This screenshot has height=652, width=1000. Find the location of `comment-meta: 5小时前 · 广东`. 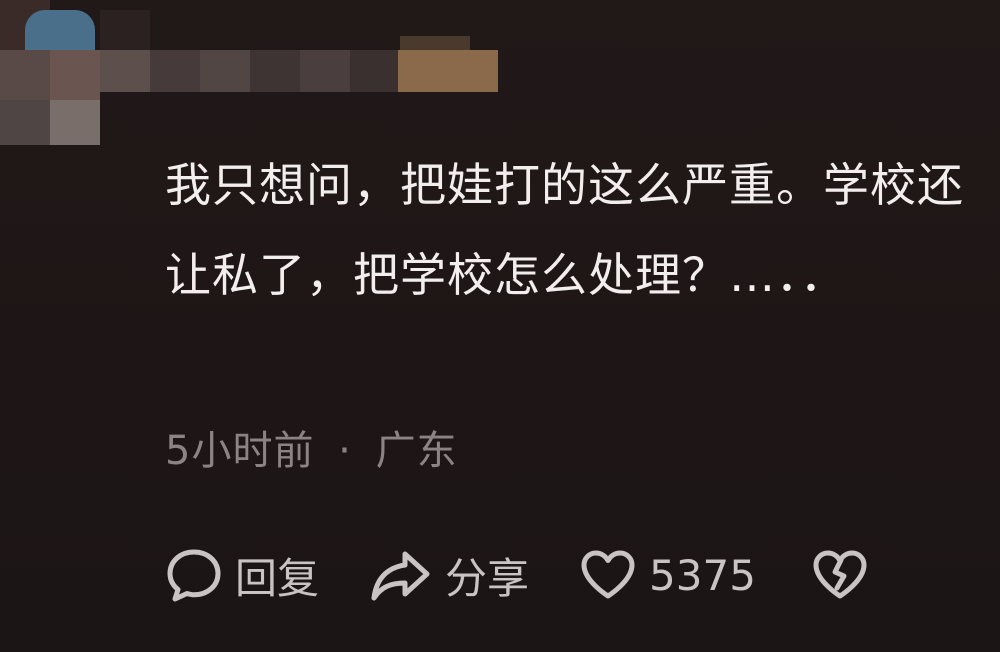

comment-meta: 5小时前 · 广东 is located at coordinates (311, 447).